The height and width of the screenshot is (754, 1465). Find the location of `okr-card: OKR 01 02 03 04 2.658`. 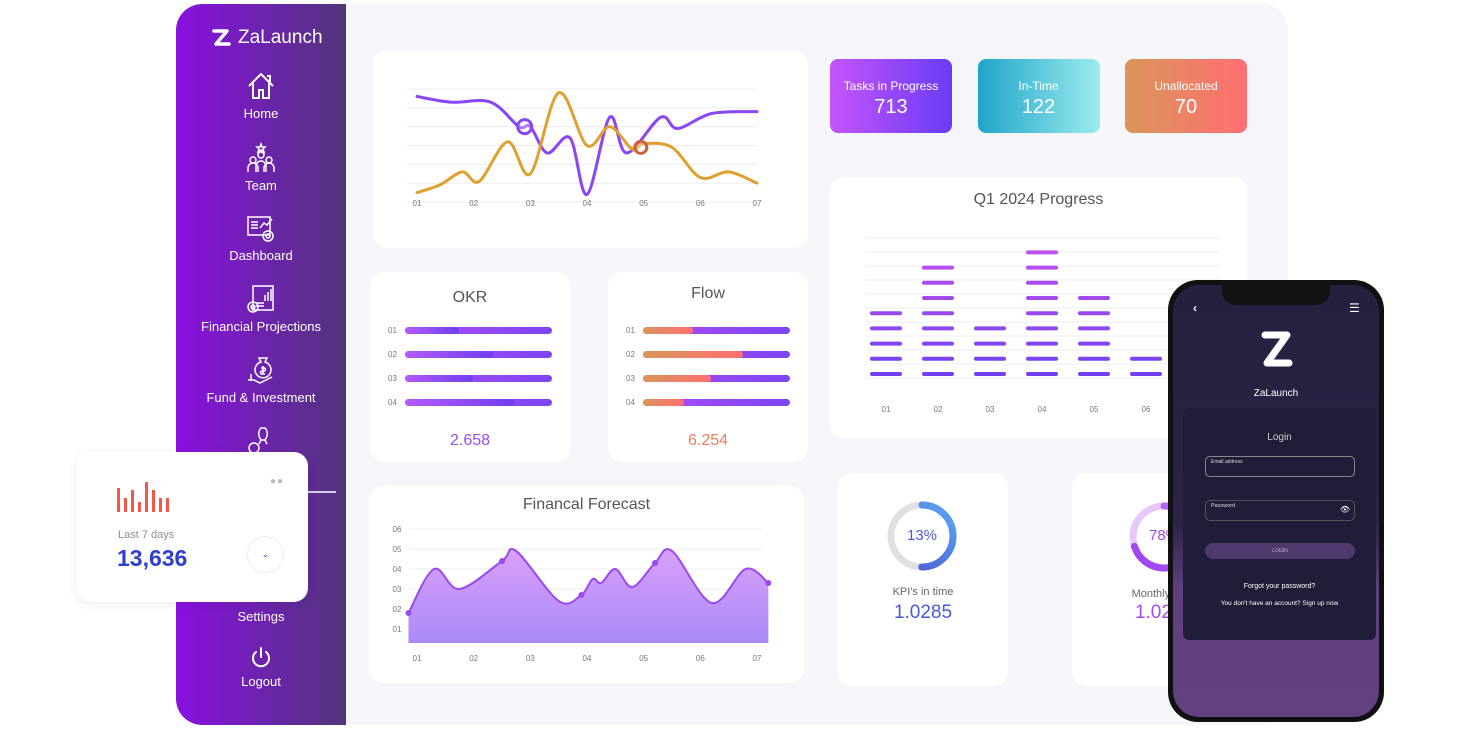

okr-card: OKR 01 02 03 04 2.658 is located at coordinates (470, 367).